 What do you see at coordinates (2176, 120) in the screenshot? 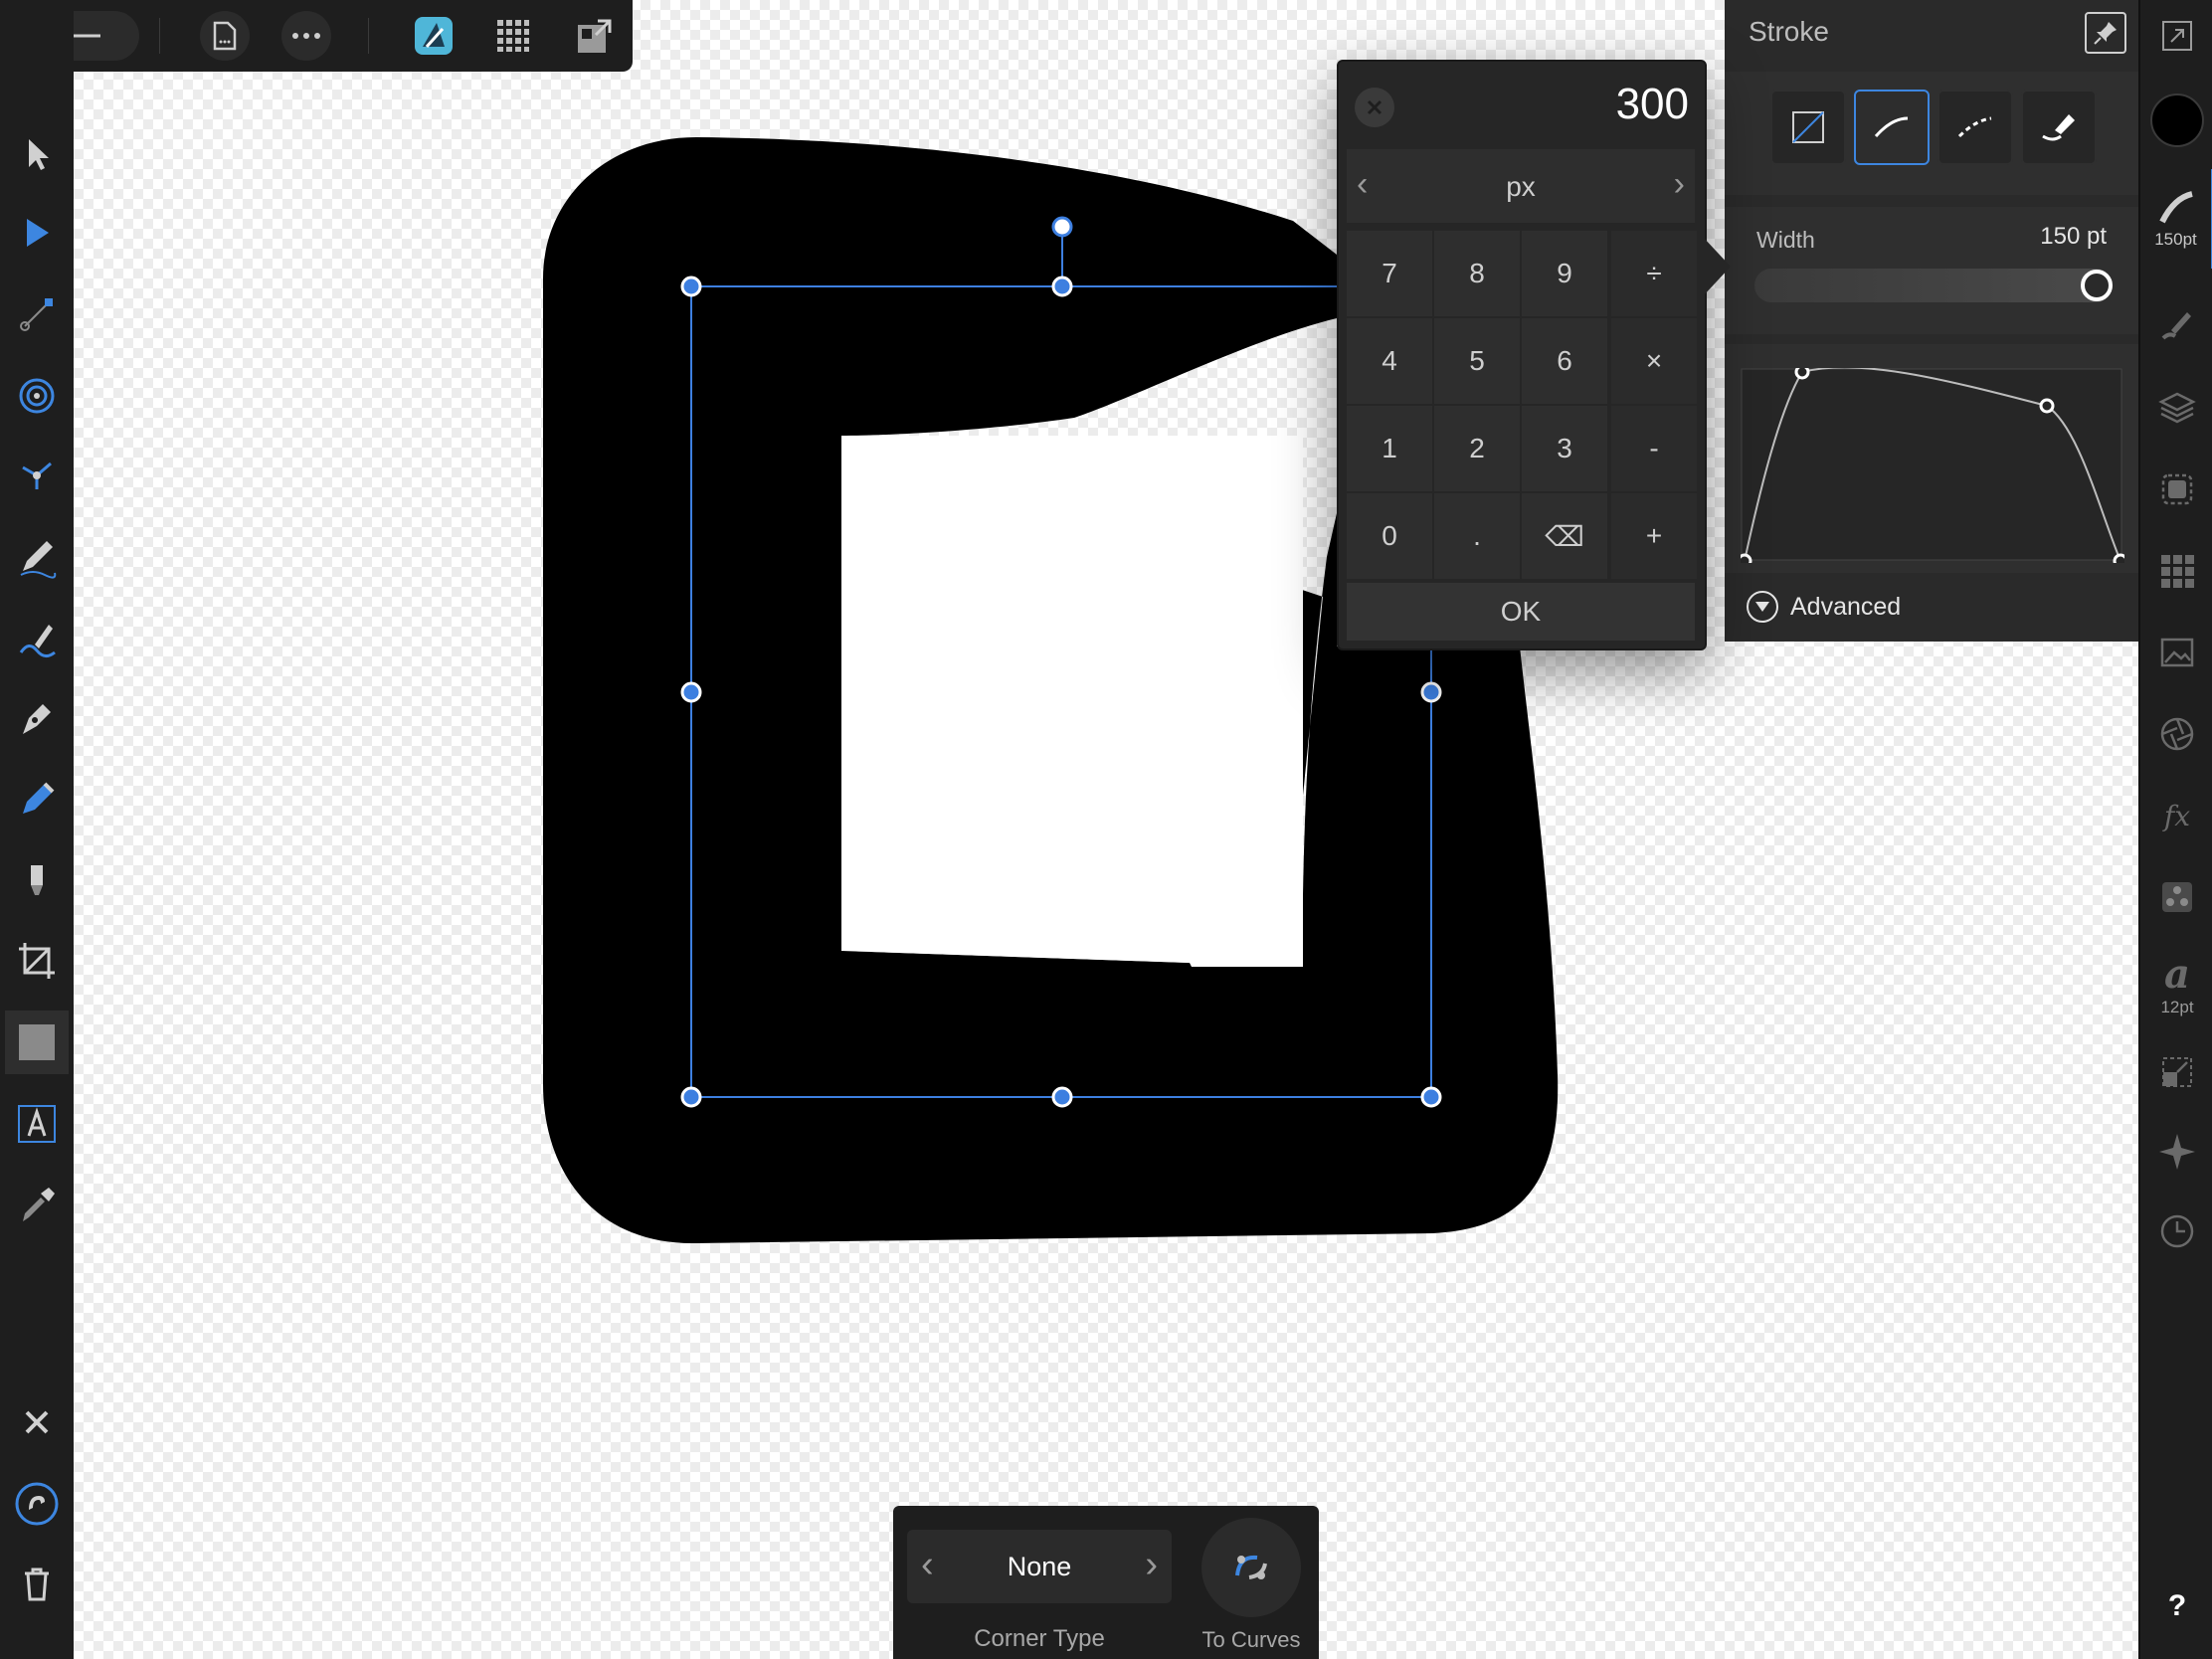
I see `color-panel-button` at bounding box center [2176, 120].